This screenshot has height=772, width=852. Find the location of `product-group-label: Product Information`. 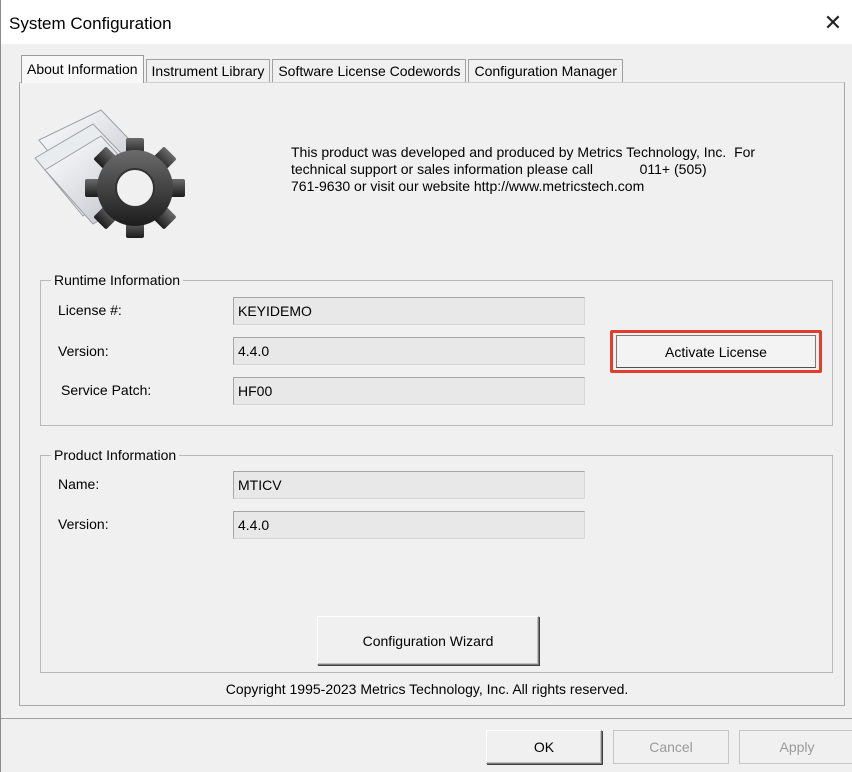

product-group-label: Product Information is located at coordinates (115, 455).